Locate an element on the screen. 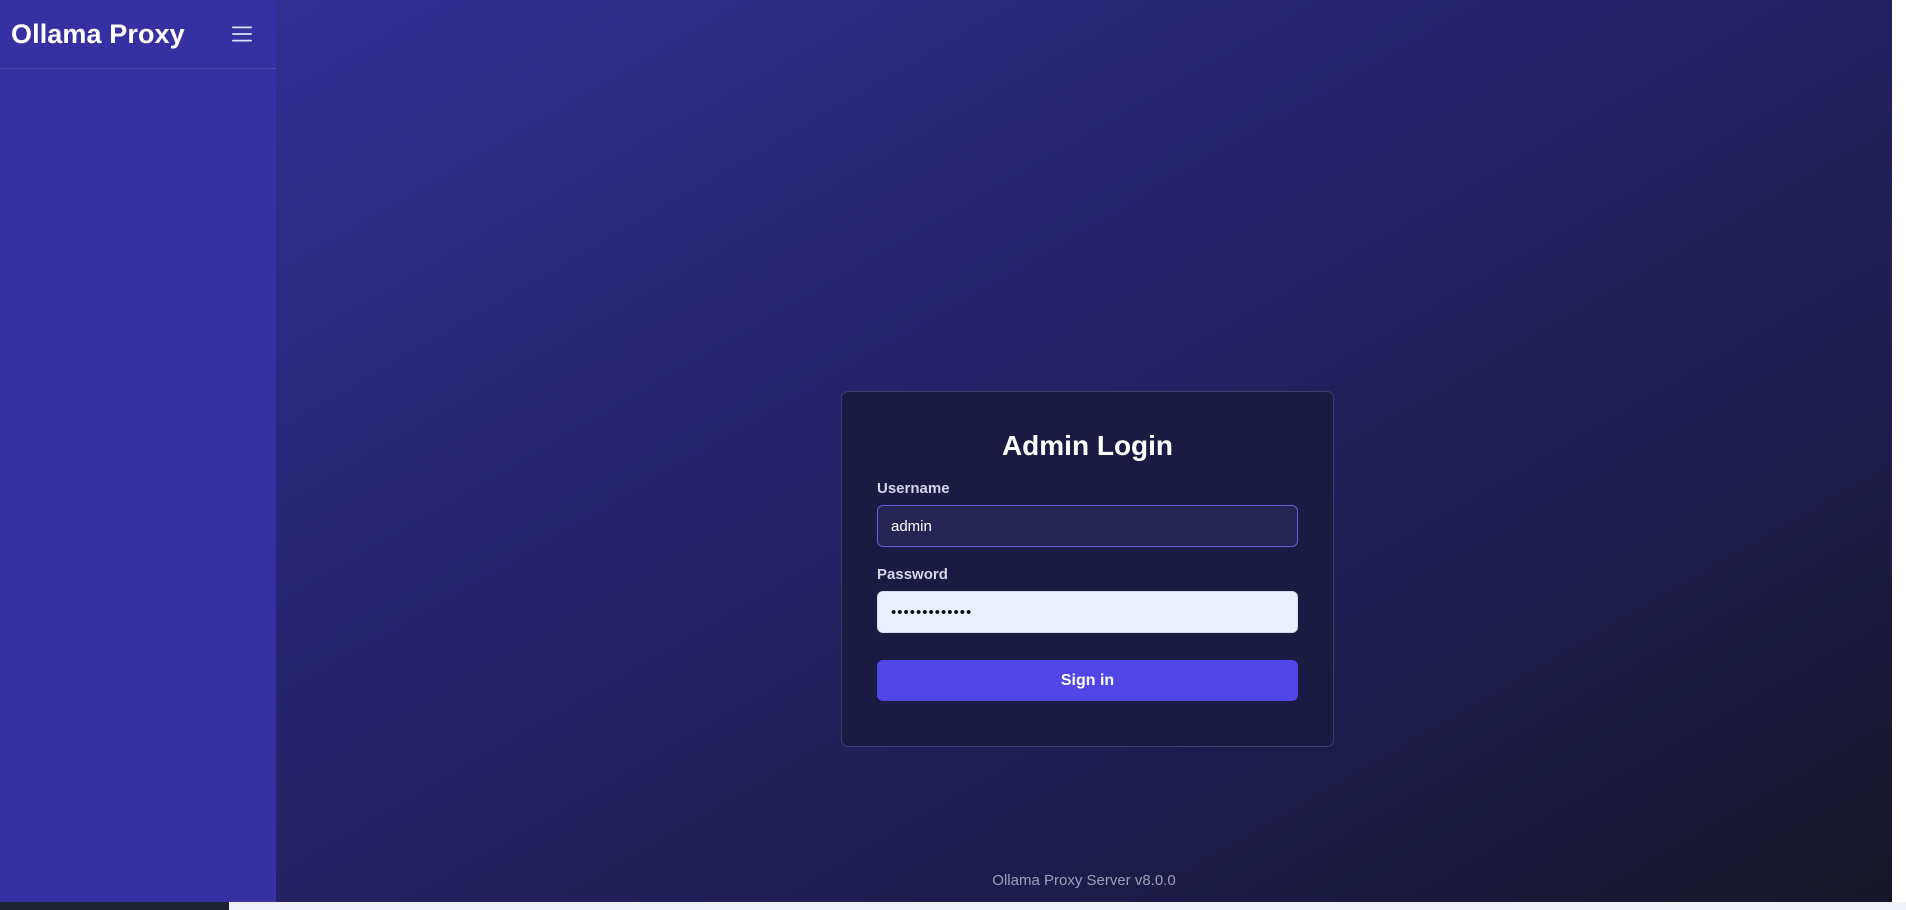 Image resolution: width=1906 pixels, height=910 pixels. sign-in-button: Sign in is located at coordinates (1087, 680).